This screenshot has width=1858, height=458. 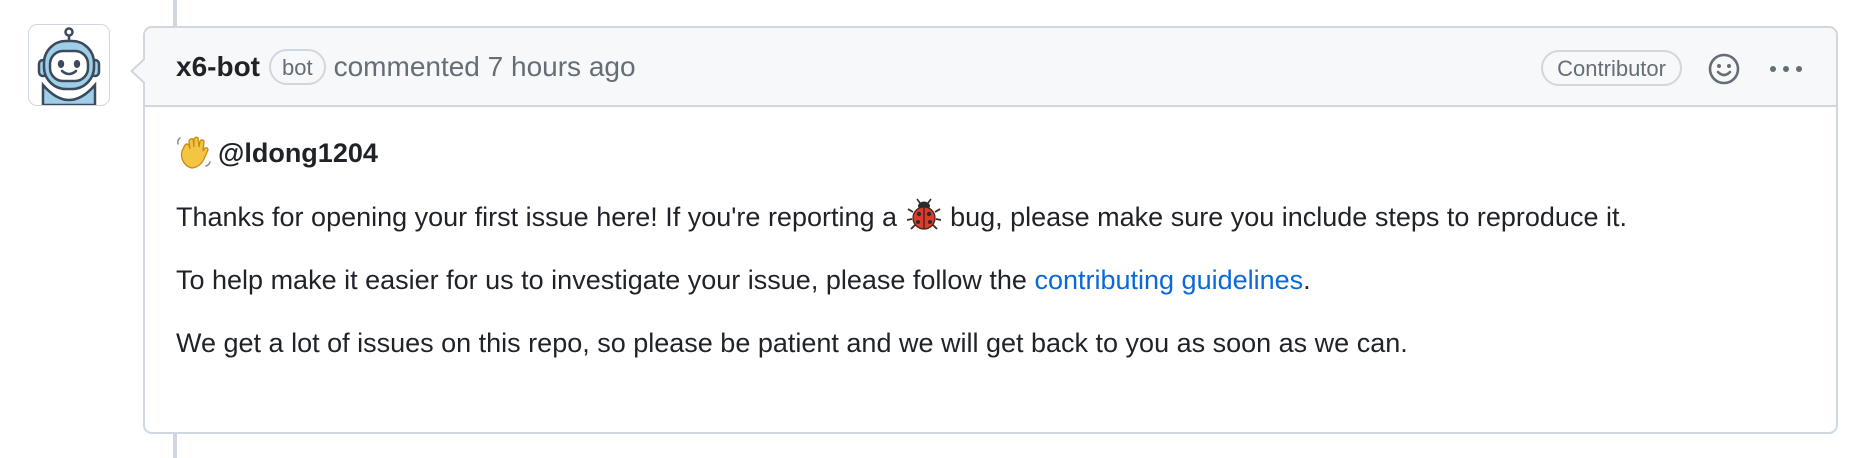 What do you see at coordinates (485, 67) in the screenshot?
I see `comment-timestamp: commented 7 hours ago` at bounding box center [485, 67].